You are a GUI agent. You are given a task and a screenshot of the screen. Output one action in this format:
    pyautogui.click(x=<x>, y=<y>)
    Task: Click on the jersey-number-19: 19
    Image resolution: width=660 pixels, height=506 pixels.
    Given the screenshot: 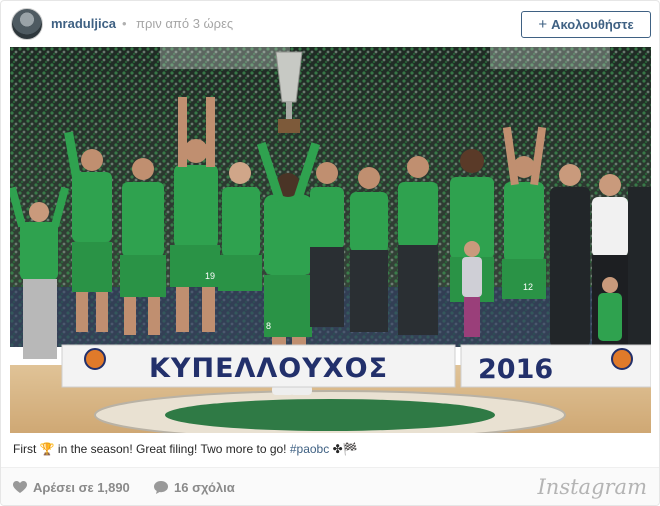 What is the action you would take?
    pyautogui.click(x=210, y=276)
    